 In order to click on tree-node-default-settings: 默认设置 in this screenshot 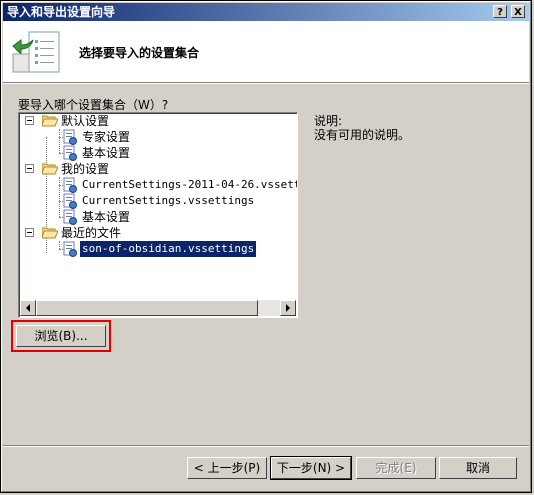, I will do `click(154, 121)`.